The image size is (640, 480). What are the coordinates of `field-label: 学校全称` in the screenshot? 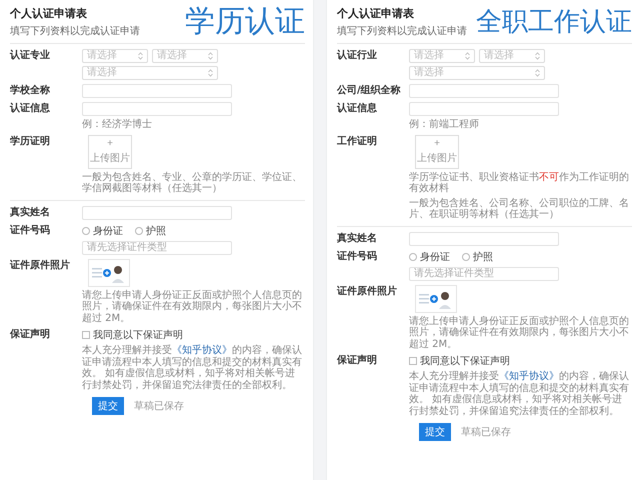 It's located at (30, 91).